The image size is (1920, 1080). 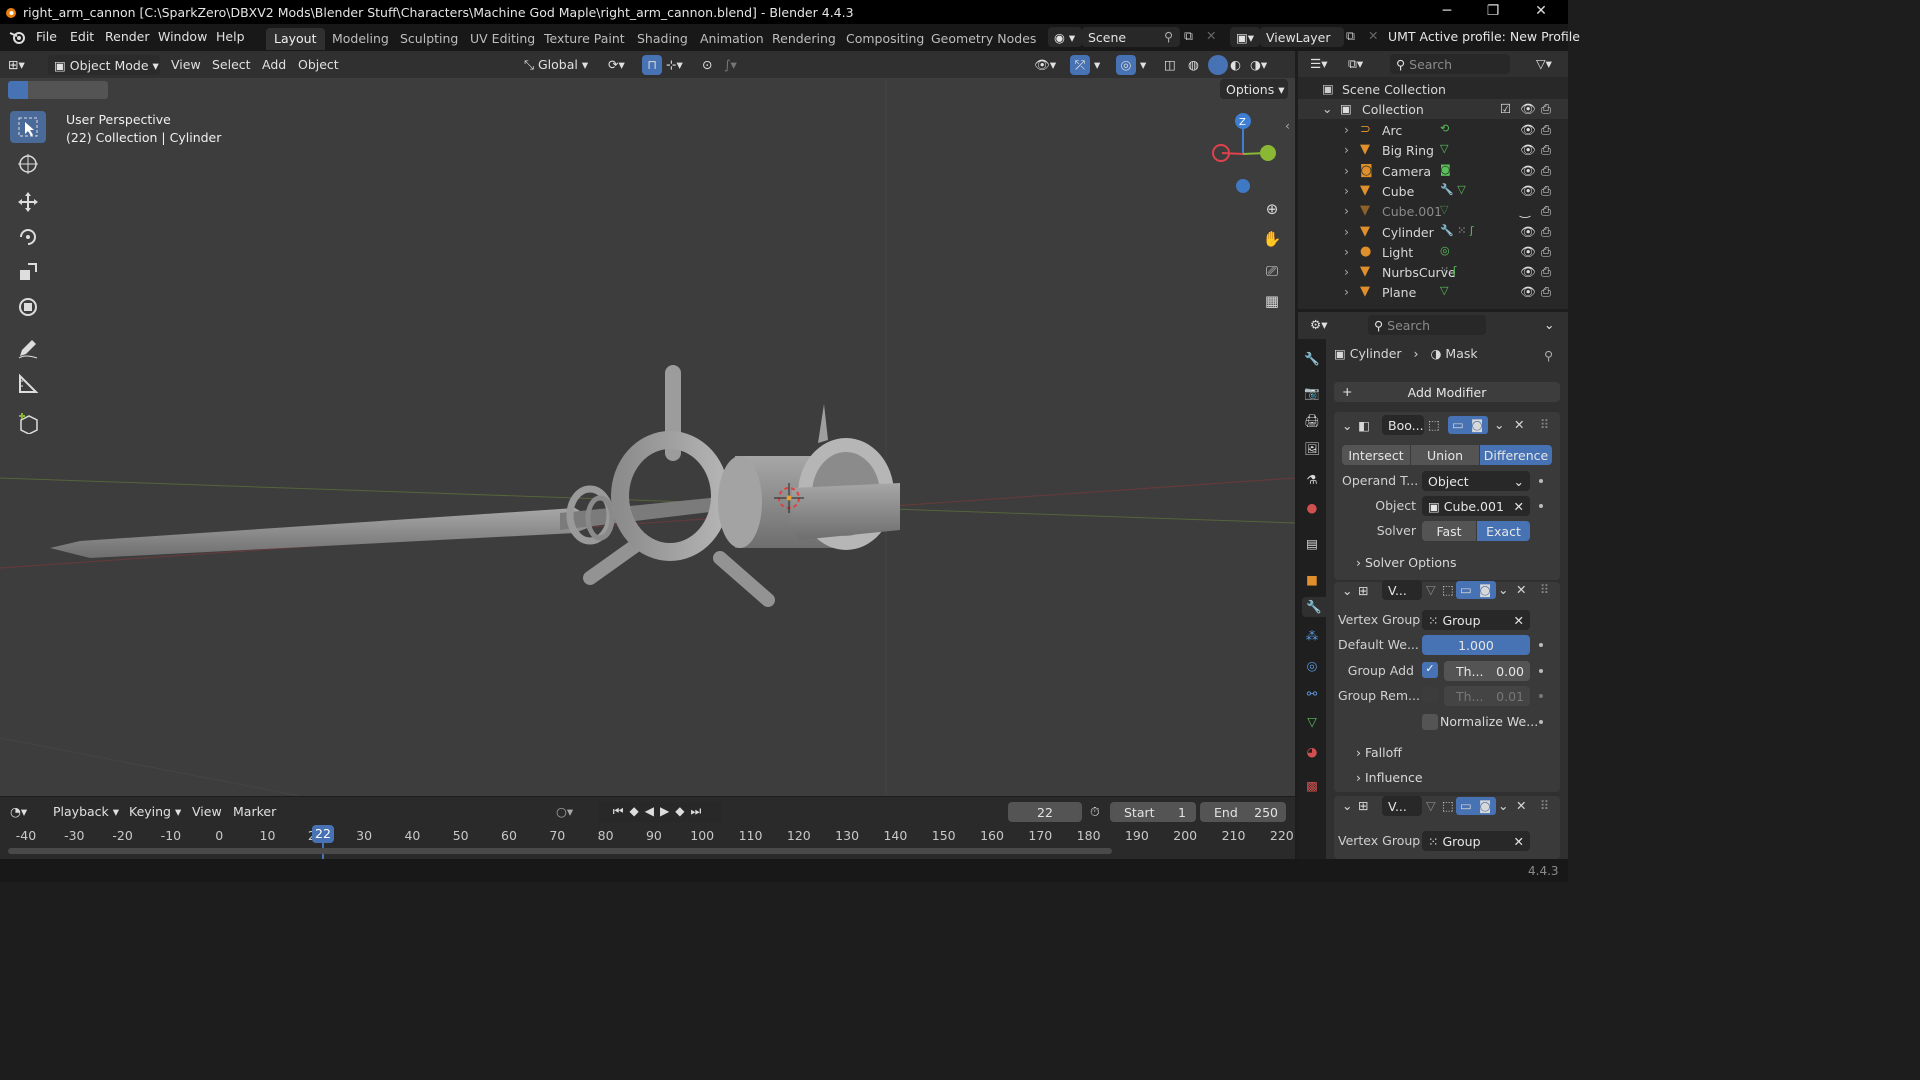 What do you see at coordinates (1312, 721) in the screenshot?
I see `data-tab-icon: ▽` at bounding box center [1312, 721].